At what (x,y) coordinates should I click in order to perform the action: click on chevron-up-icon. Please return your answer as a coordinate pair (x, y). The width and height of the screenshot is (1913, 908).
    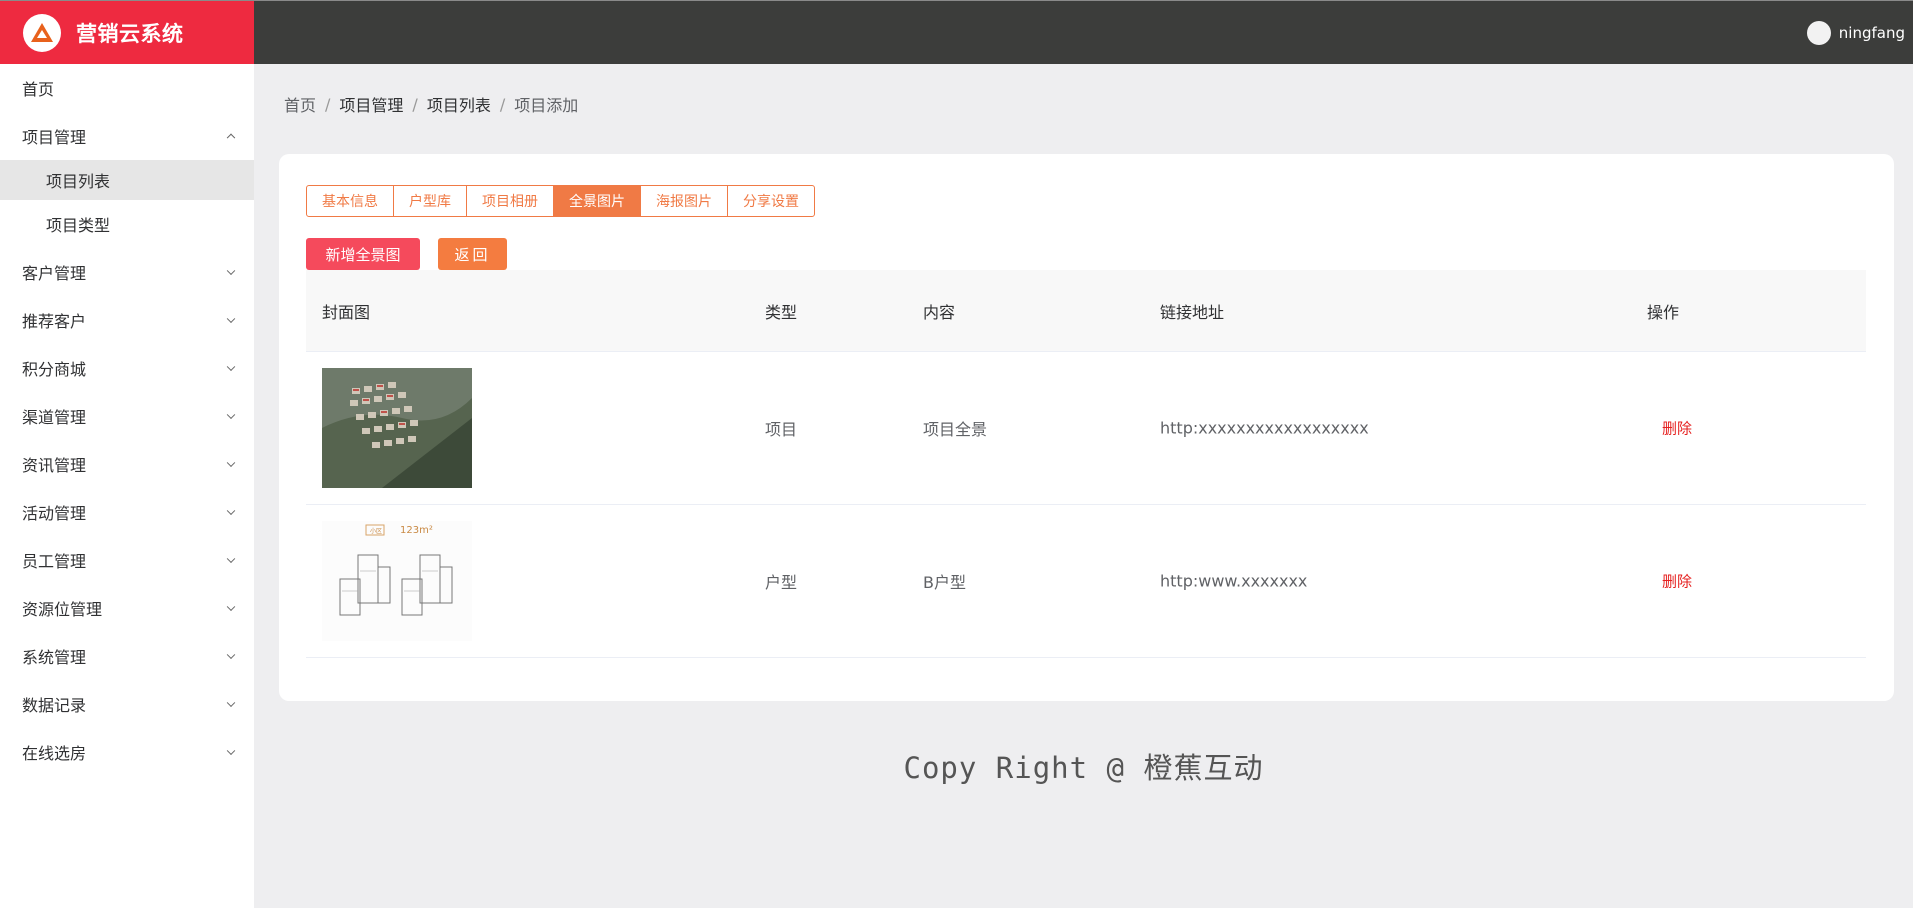
    Looking at the image, I should click on (231, 138).